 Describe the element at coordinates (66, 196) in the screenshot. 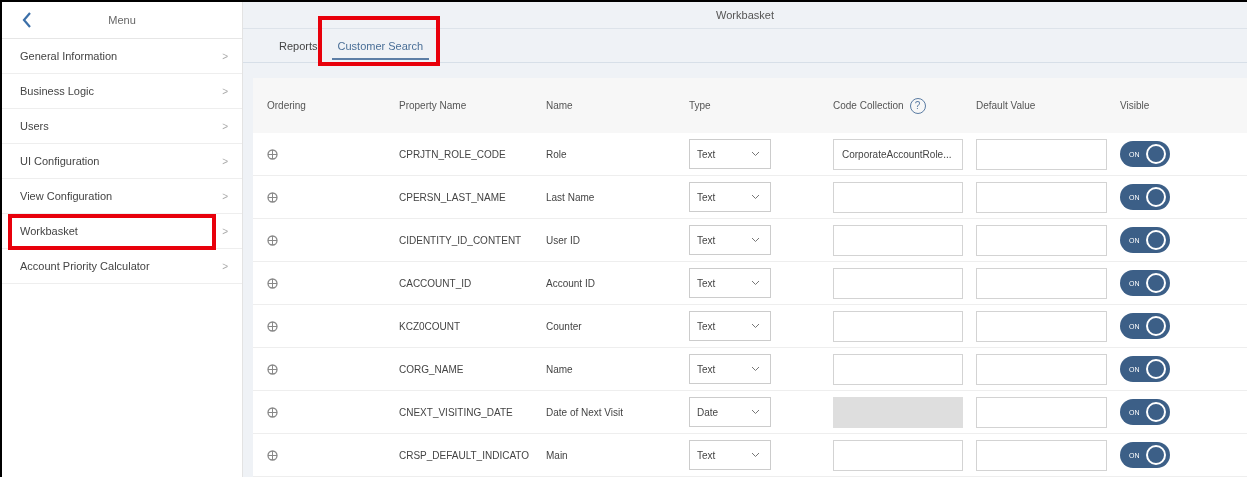

I see `menu-item-label: View Configuration` at that location.